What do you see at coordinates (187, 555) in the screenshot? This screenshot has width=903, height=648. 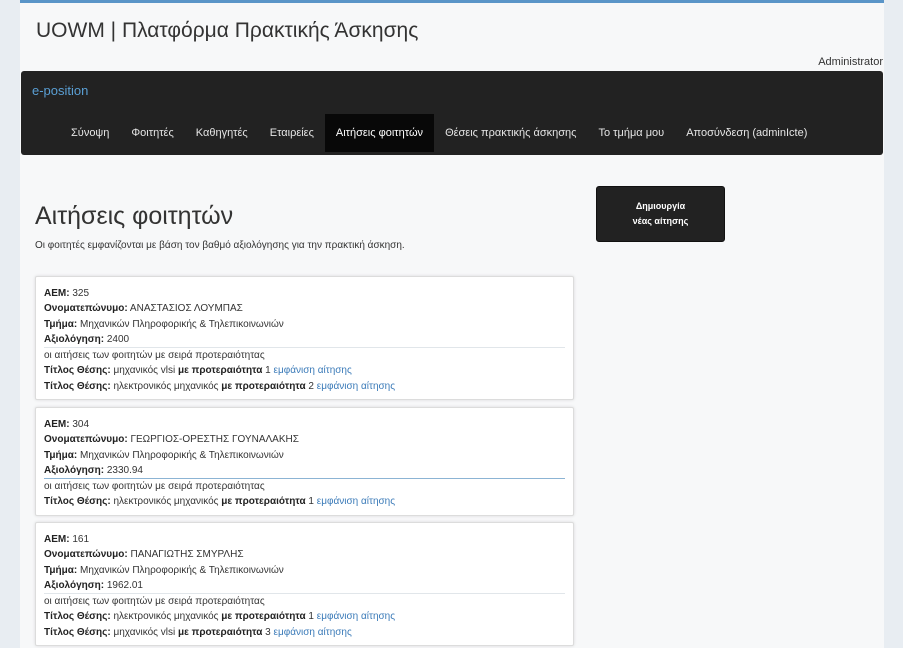 I see `name-value: ΠΑΝΑΓΙΩΤΗΣ ΣΜΥΡΛΗΣ` at bounding box center [187, 555].